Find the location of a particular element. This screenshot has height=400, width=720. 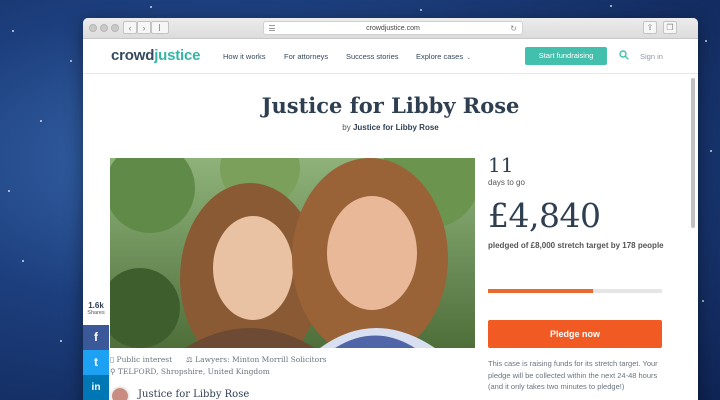

start-fundraising-button: Start fundraising is located at coordinates (566, 56).